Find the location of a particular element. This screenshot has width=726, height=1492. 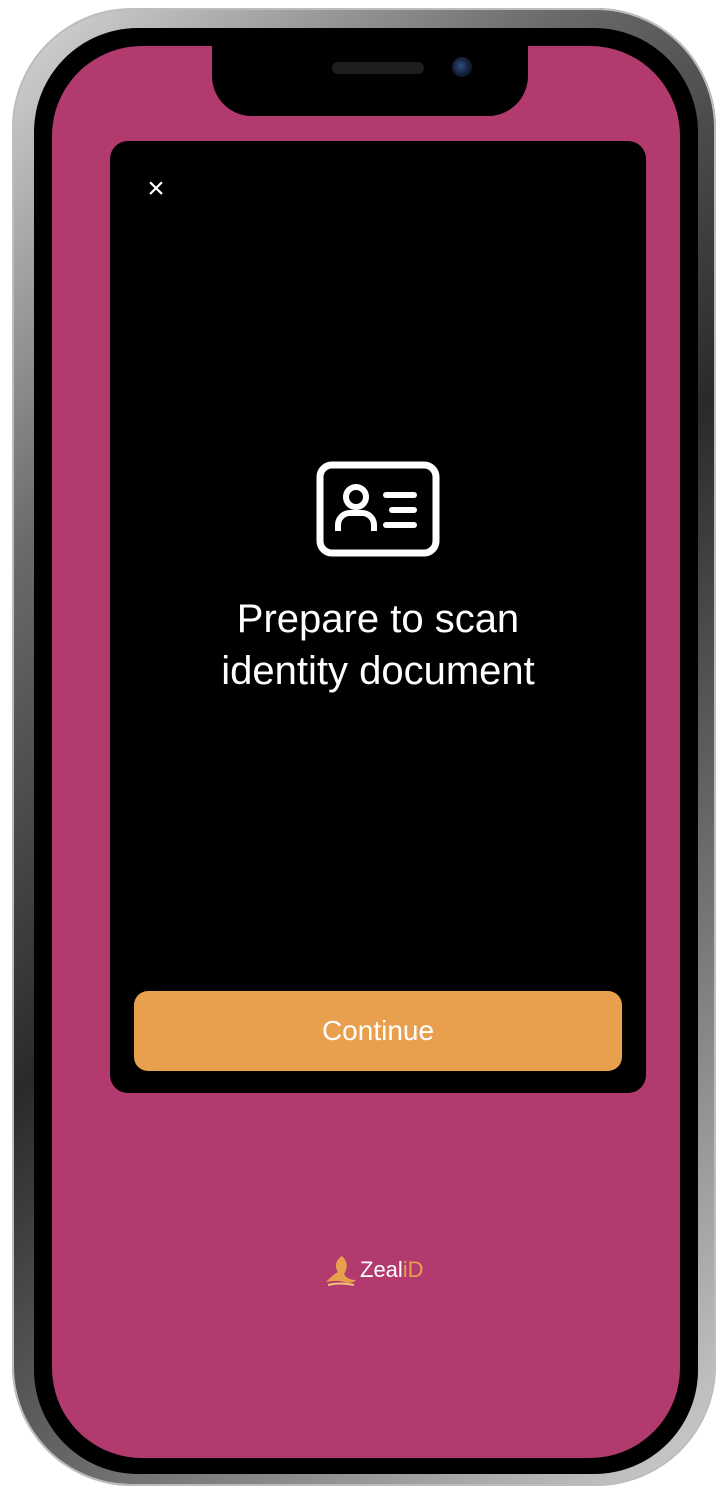

close-button: × is located at coordinates (156, 189).